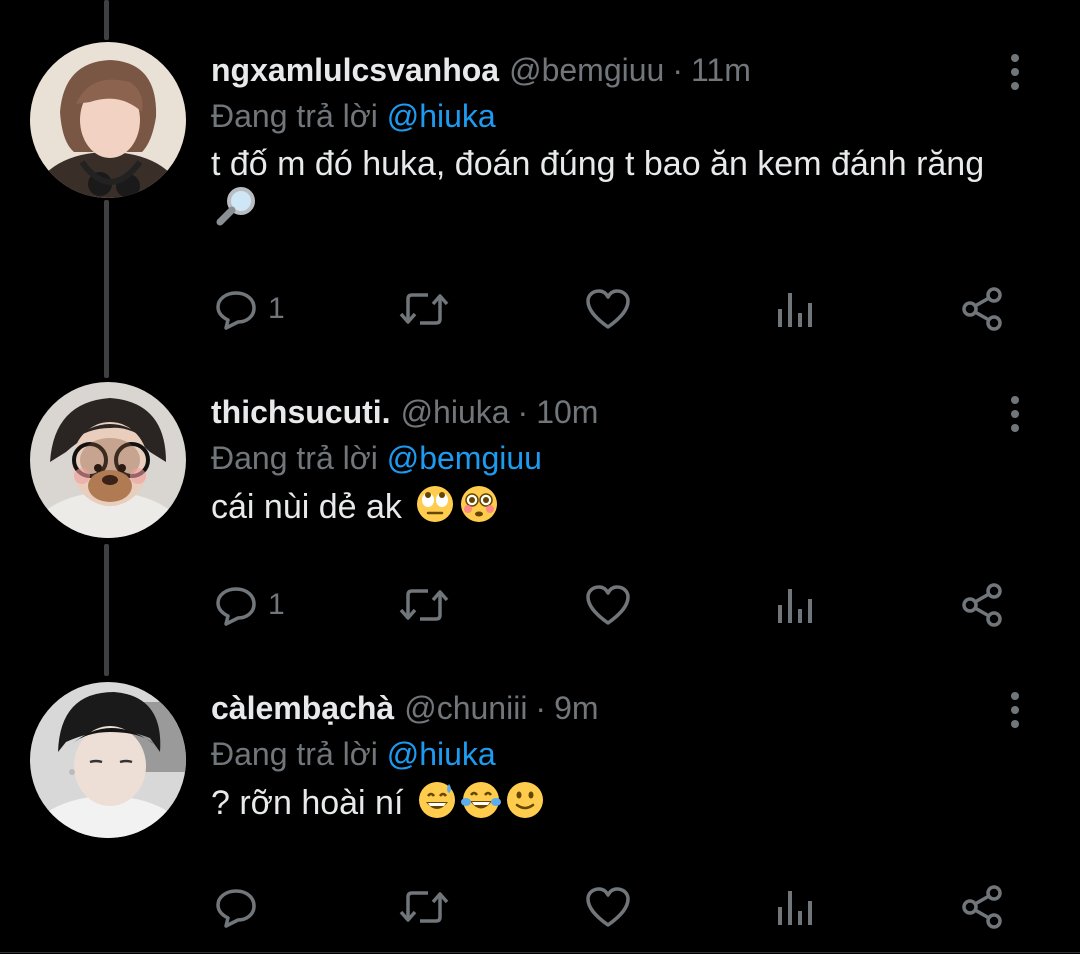 The image size is (1080, 954). Describe the element at coordinates (621, 805) in the screenshot. I see `tweet-text: ? rỡn hoài ní` at that location.